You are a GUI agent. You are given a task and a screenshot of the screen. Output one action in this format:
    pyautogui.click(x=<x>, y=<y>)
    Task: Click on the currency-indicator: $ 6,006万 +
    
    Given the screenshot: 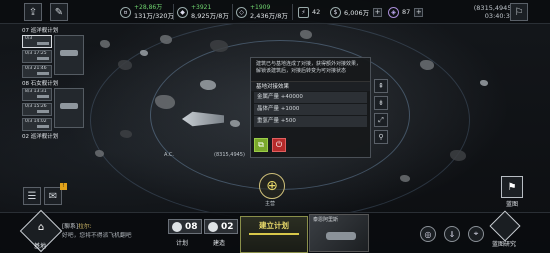 What is the action you would take?
    pyautogui.click(x=356, y=12)
    